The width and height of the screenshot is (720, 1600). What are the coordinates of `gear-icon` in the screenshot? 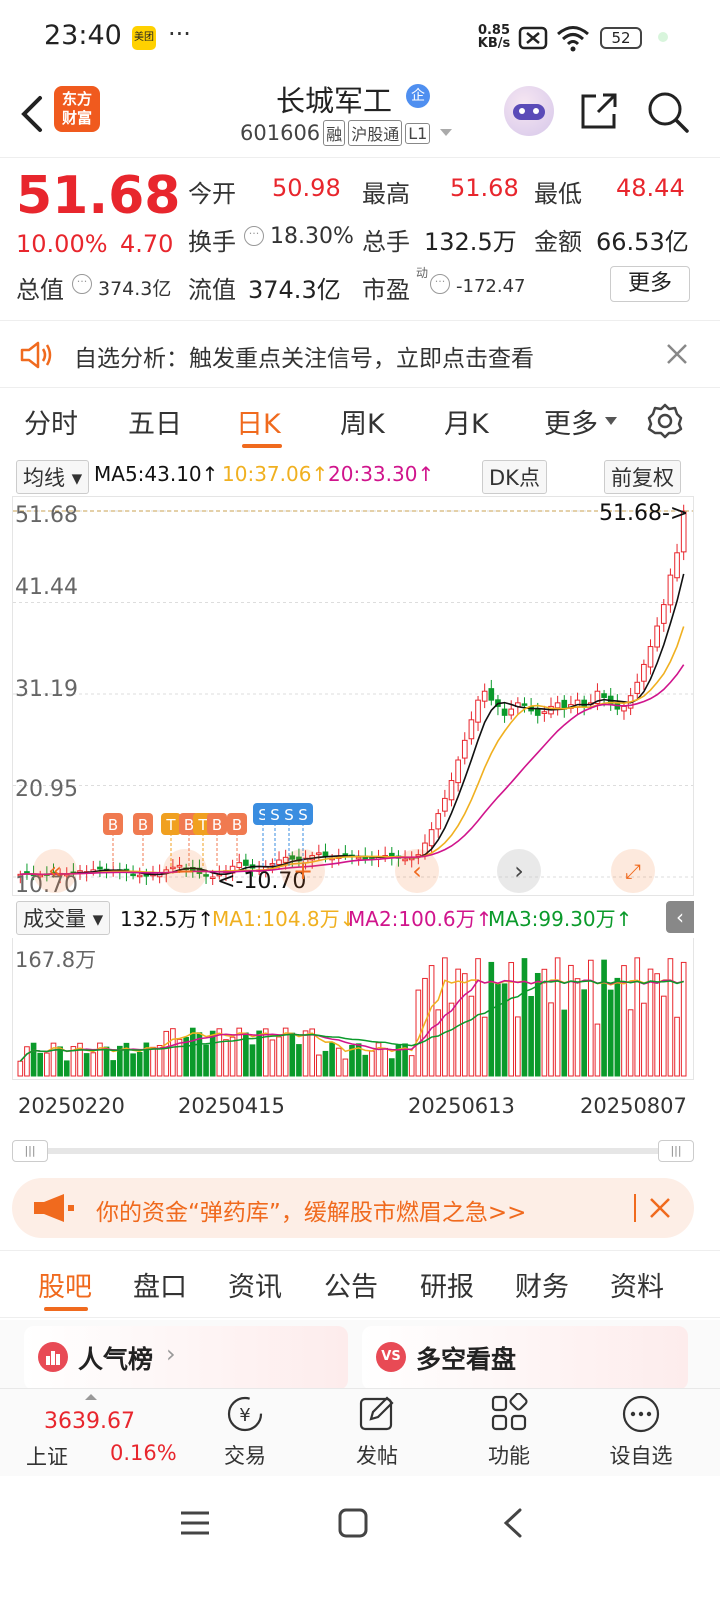 It's located at (665, 421).